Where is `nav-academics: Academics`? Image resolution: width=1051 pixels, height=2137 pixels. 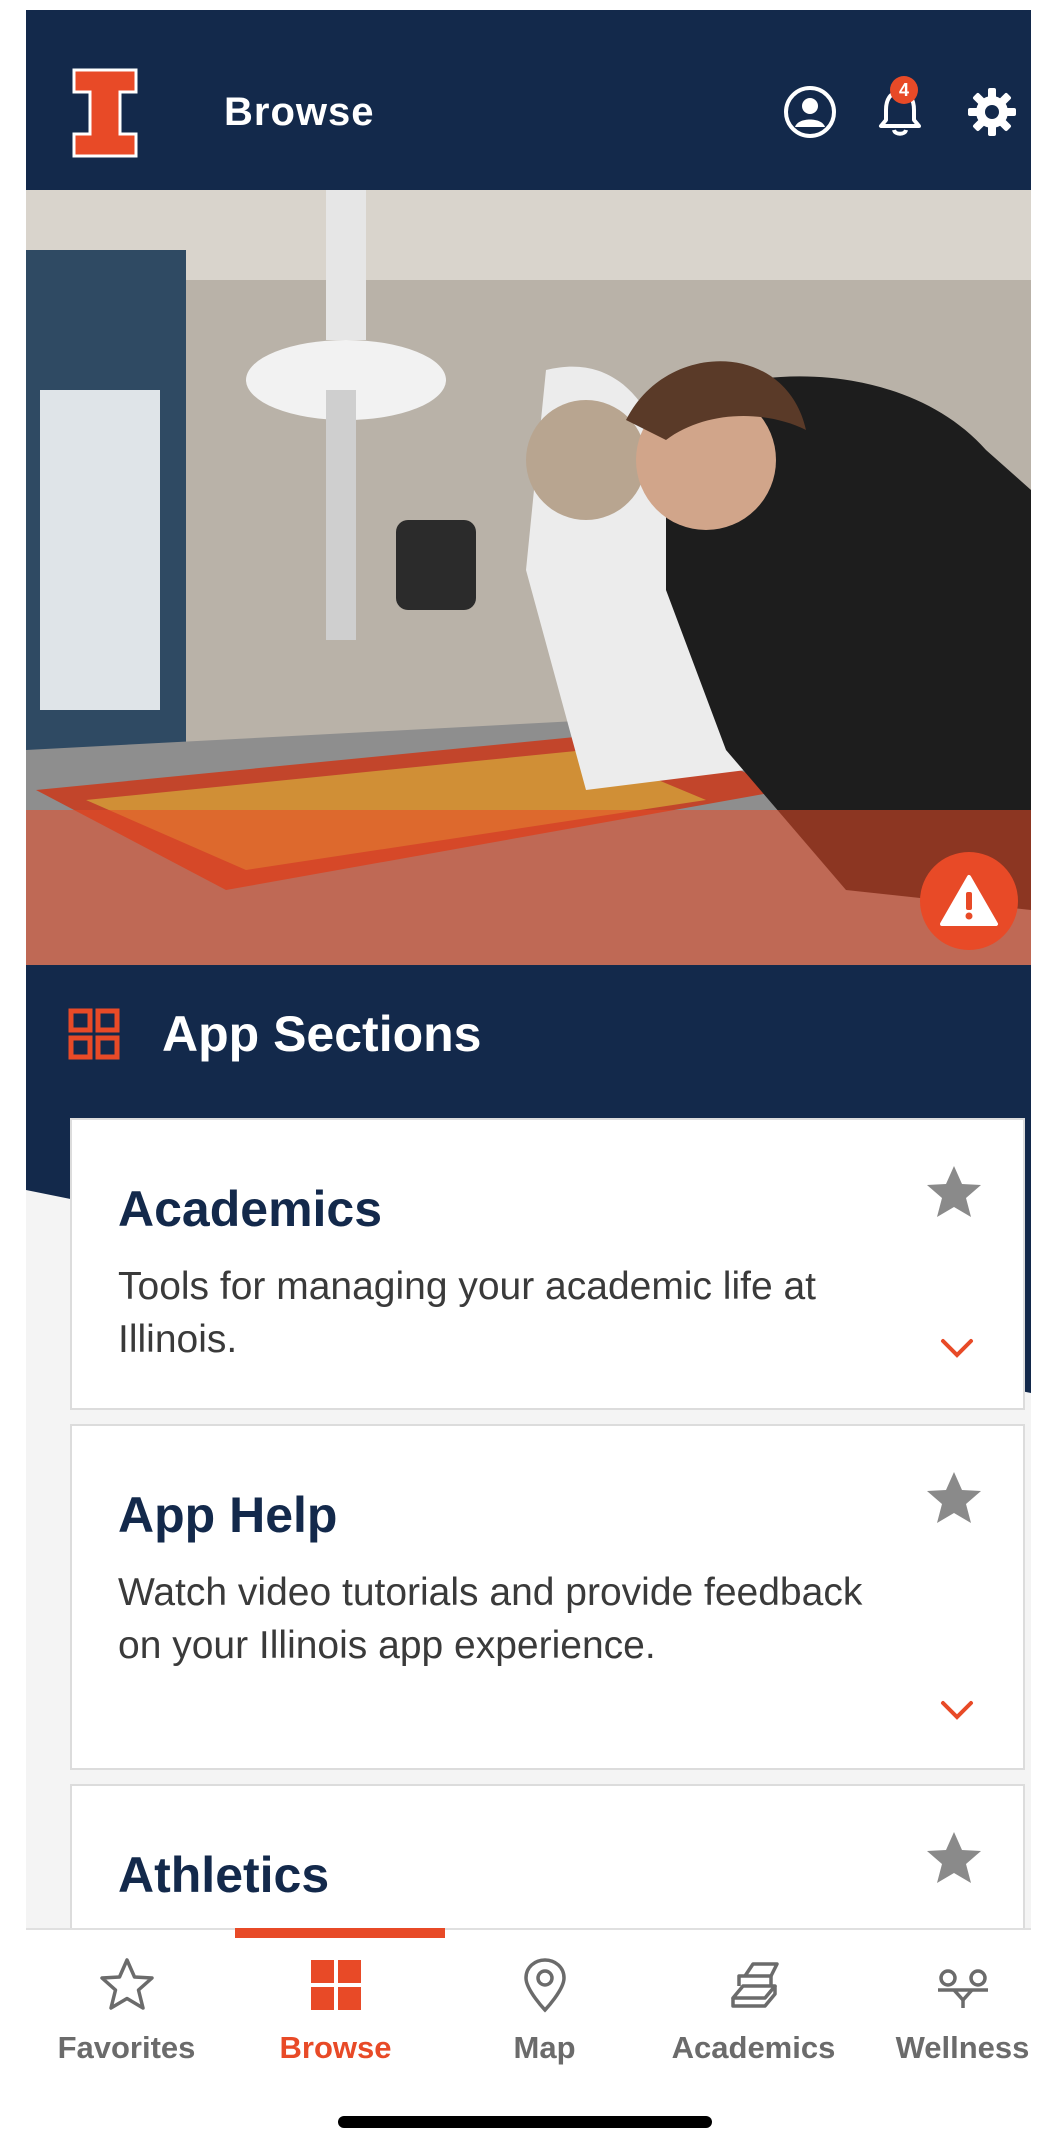 nav-academics: Academics is located at coordinates (753, 2000).